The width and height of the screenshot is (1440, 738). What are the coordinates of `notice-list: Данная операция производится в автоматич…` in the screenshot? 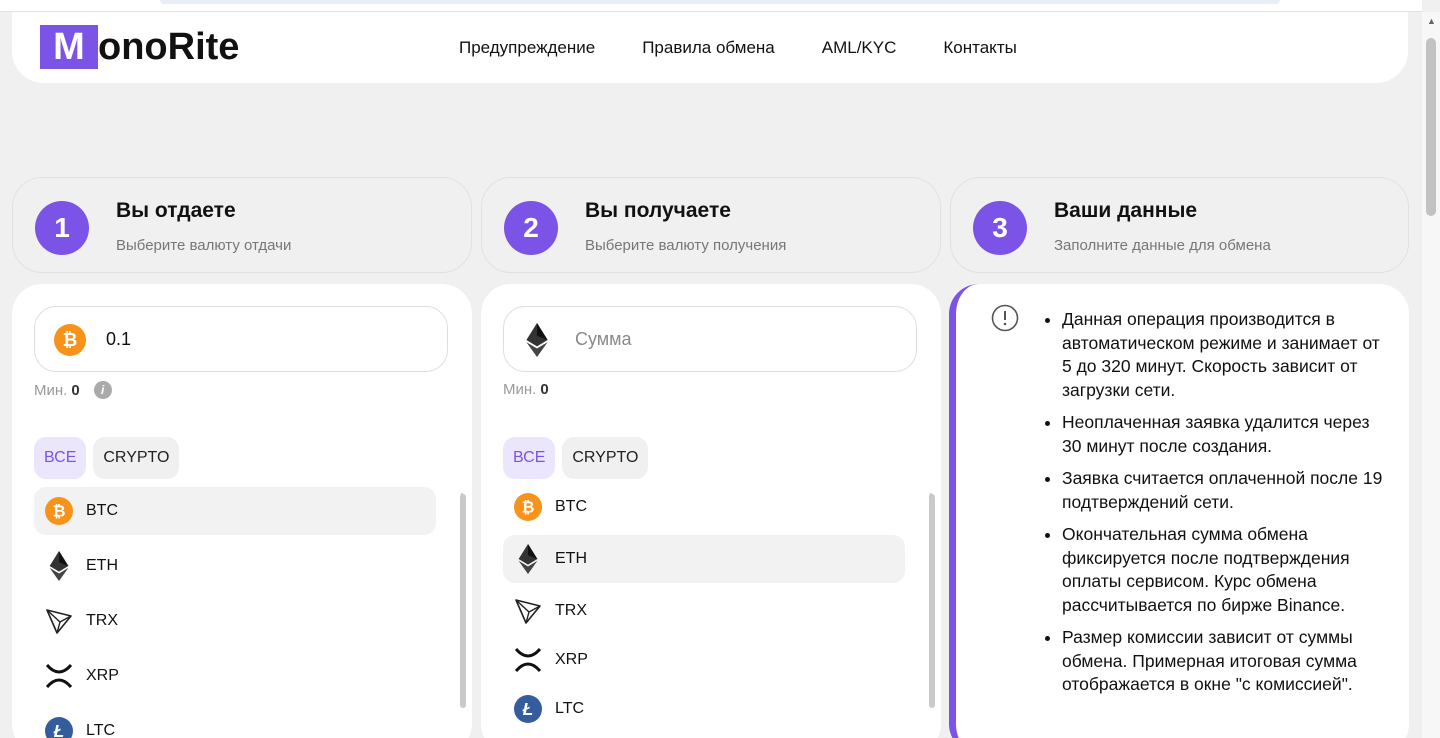 It's located at (1227, 507).